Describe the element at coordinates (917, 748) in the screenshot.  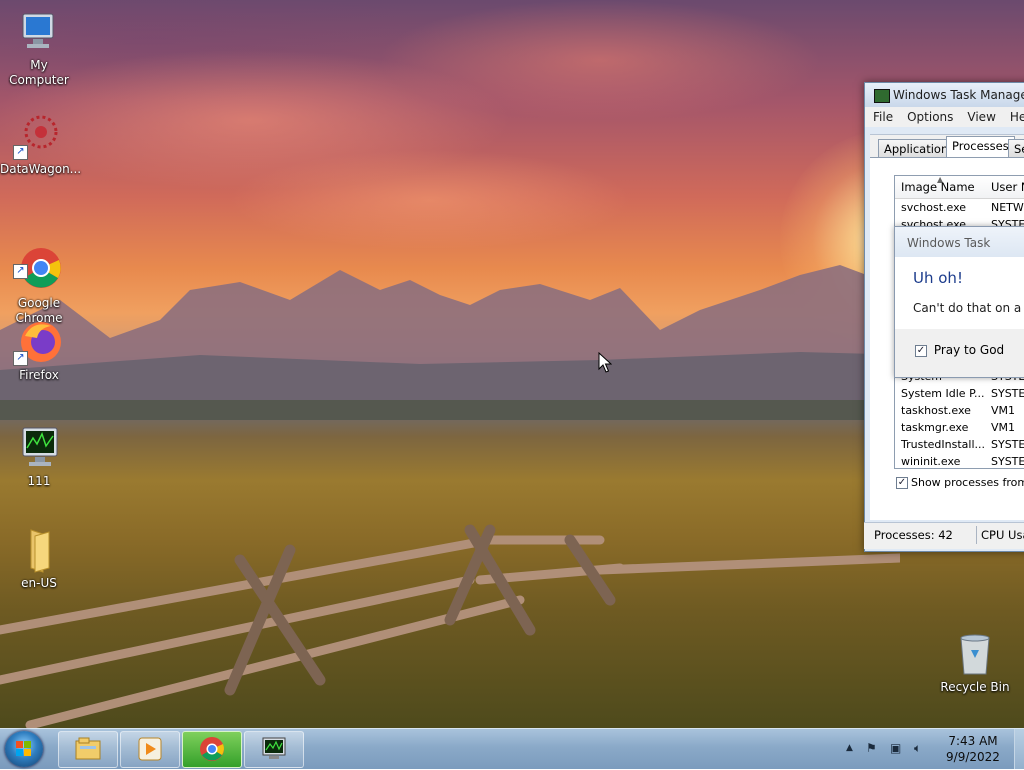
I see `volume-icon: 🔈︎` at that location.